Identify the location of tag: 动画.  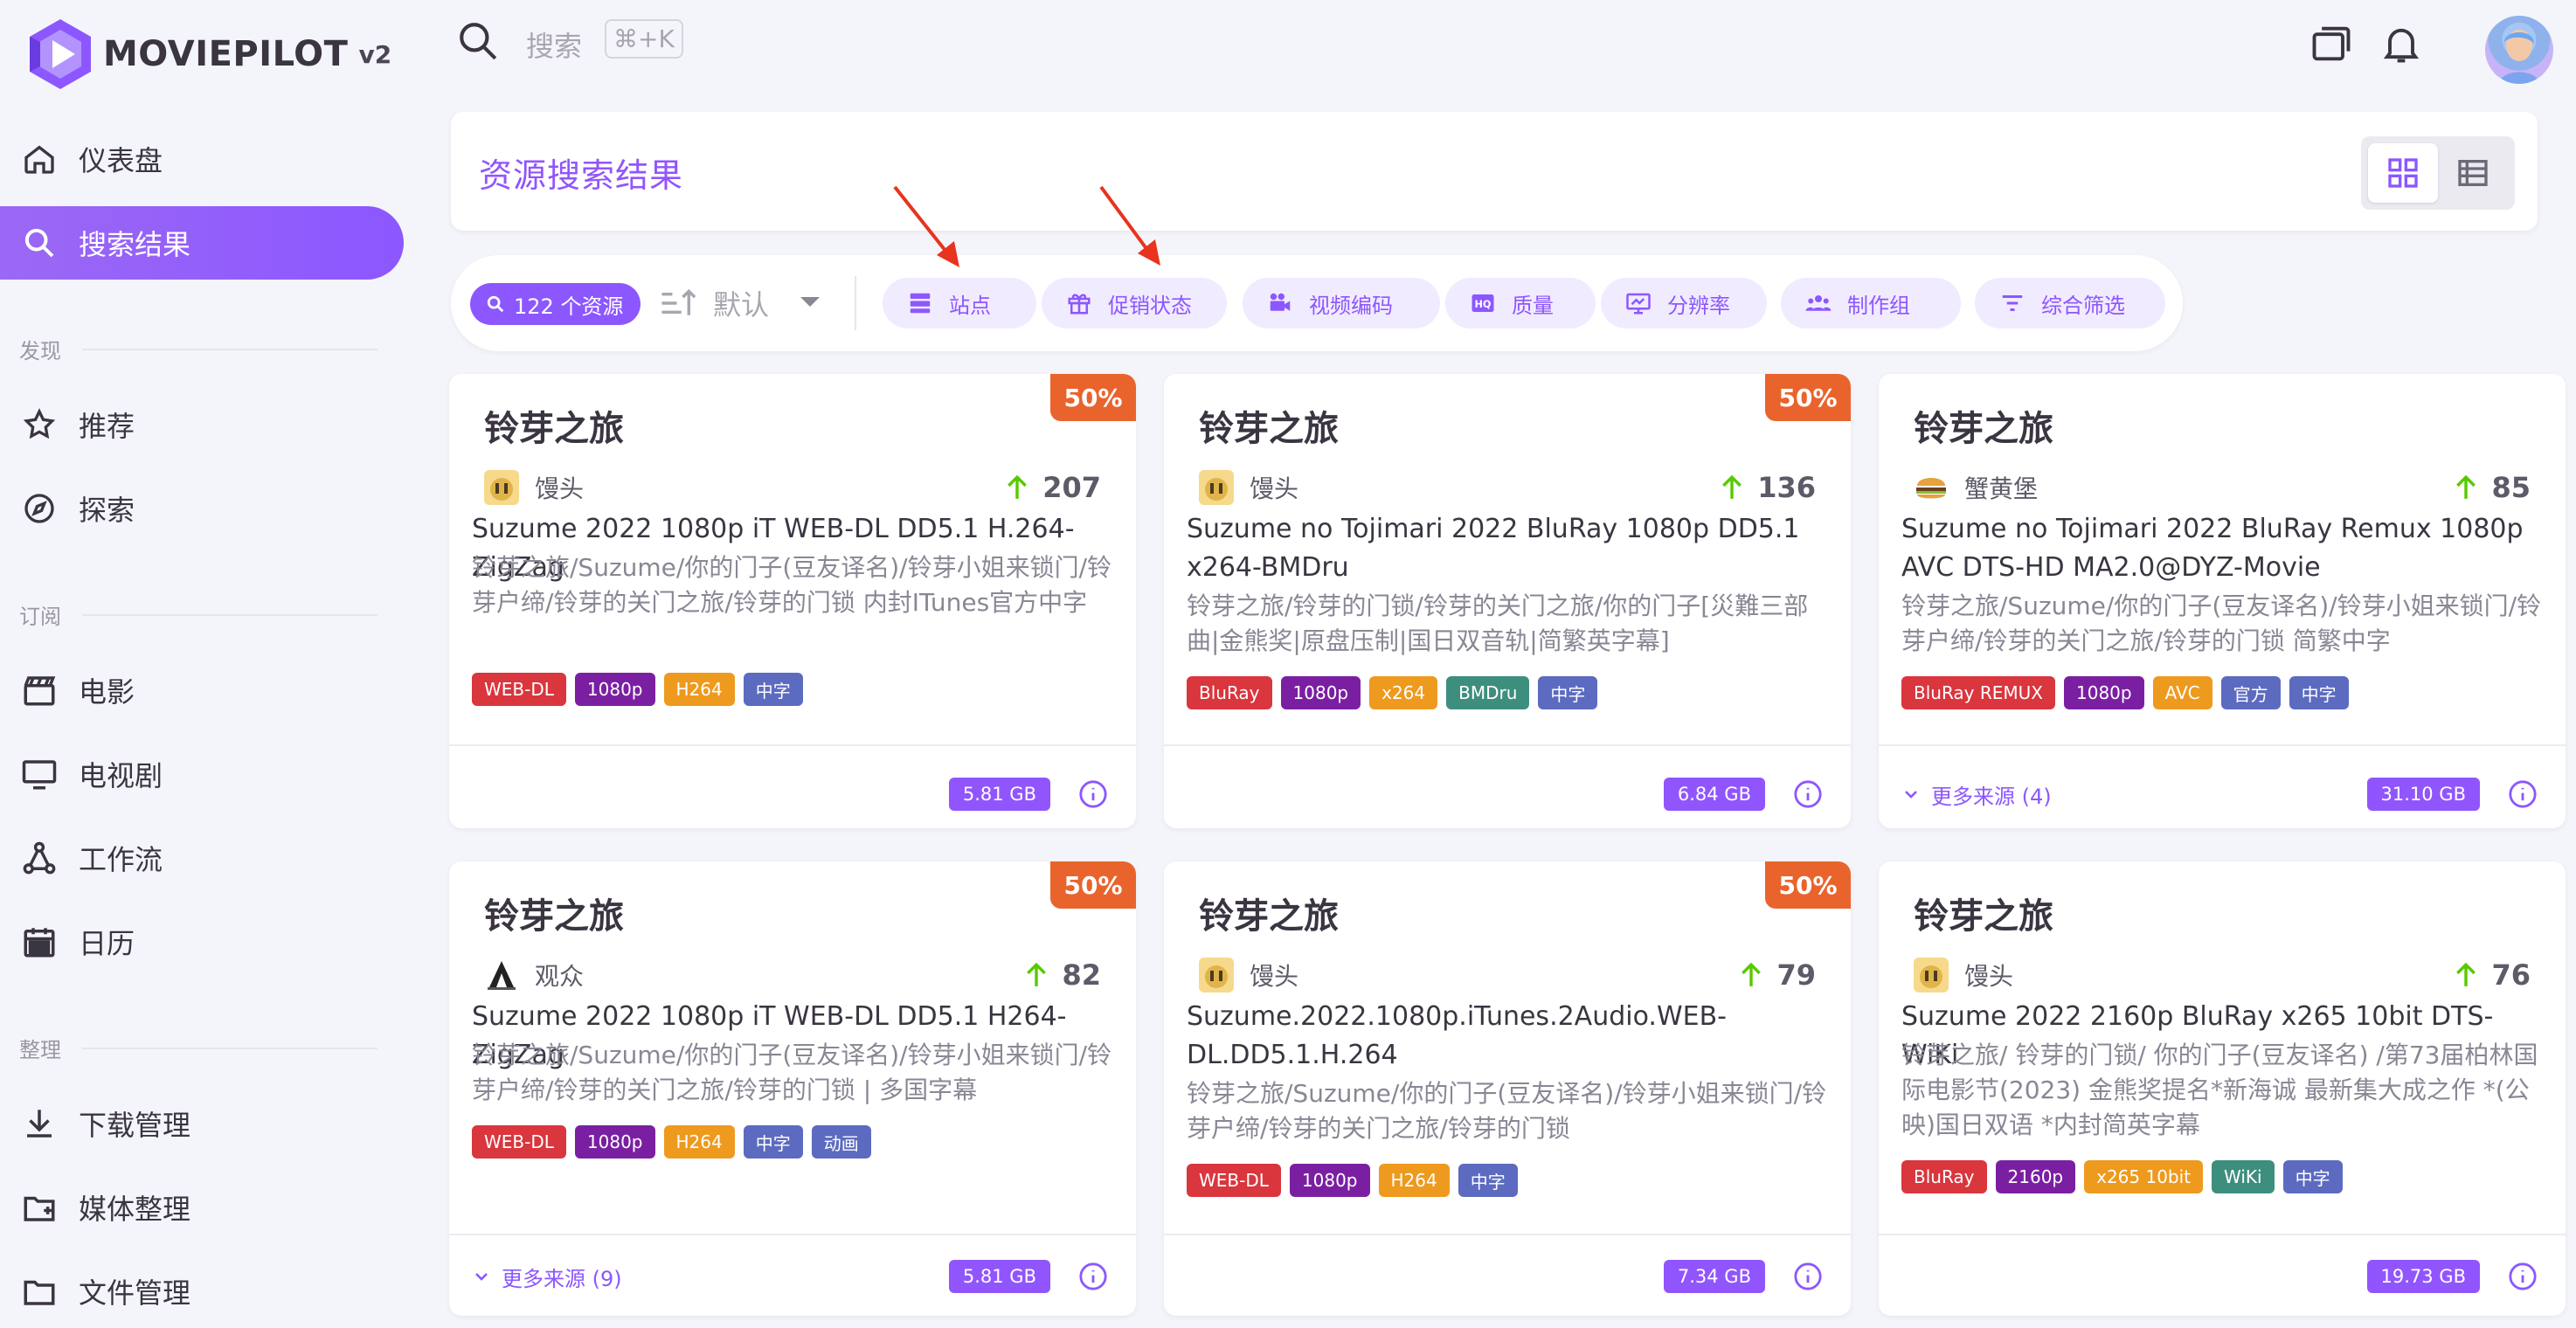
(841, 1142).